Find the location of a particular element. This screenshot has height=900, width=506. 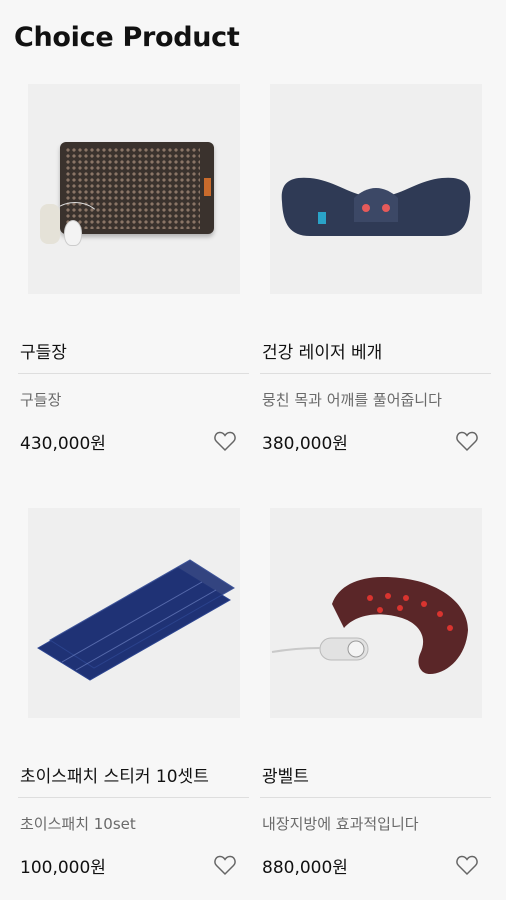

light-belt-illustration is located at coordinates (369, 625).